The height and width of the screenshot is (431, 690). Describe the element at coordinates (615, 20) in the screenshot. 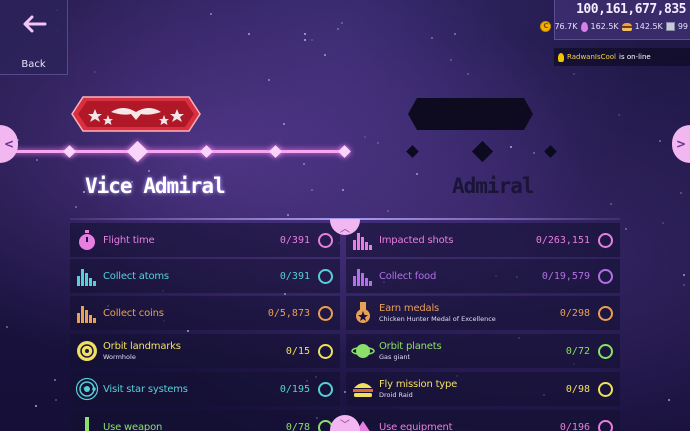

I see `currency-panel: 100,161,677,835 C 76.7K 162.5K 142.5K 99` at that location.